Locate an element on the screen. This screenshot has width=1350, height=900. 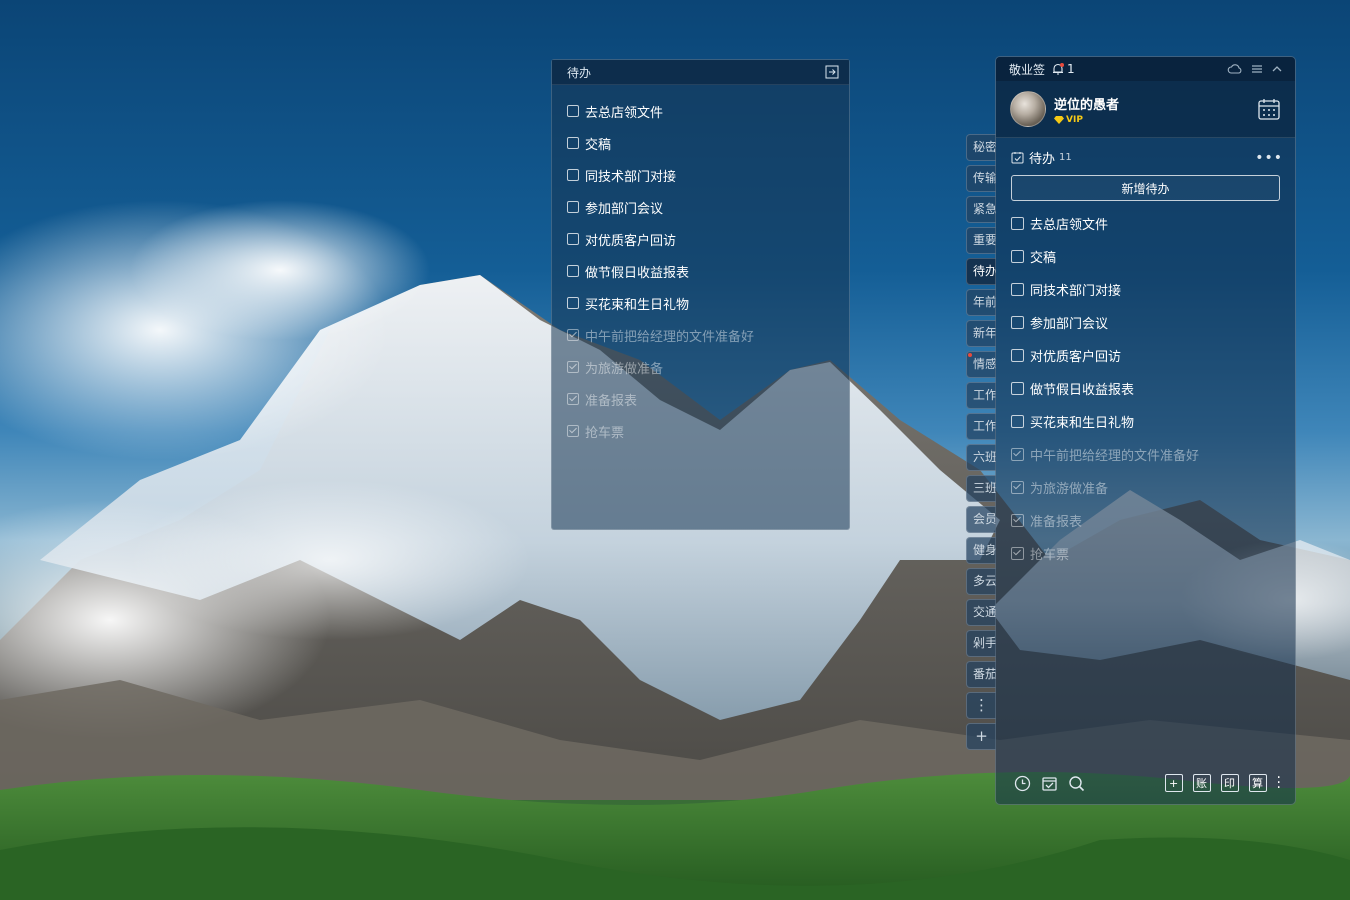
title-bar: 敬业签 1 is located at coordinates (1145, 69).